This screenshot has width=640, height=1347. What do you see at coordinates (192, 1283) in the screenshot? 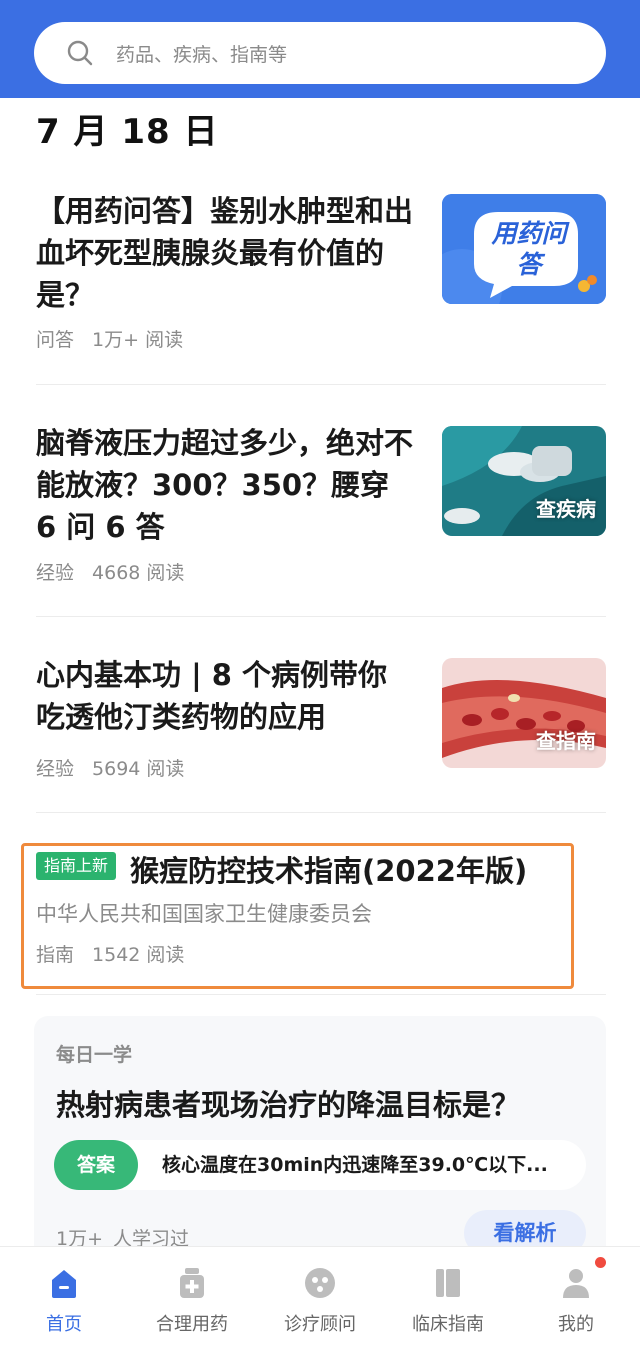
I see `medicine-box-icon` at bounding box center [192, 1283].